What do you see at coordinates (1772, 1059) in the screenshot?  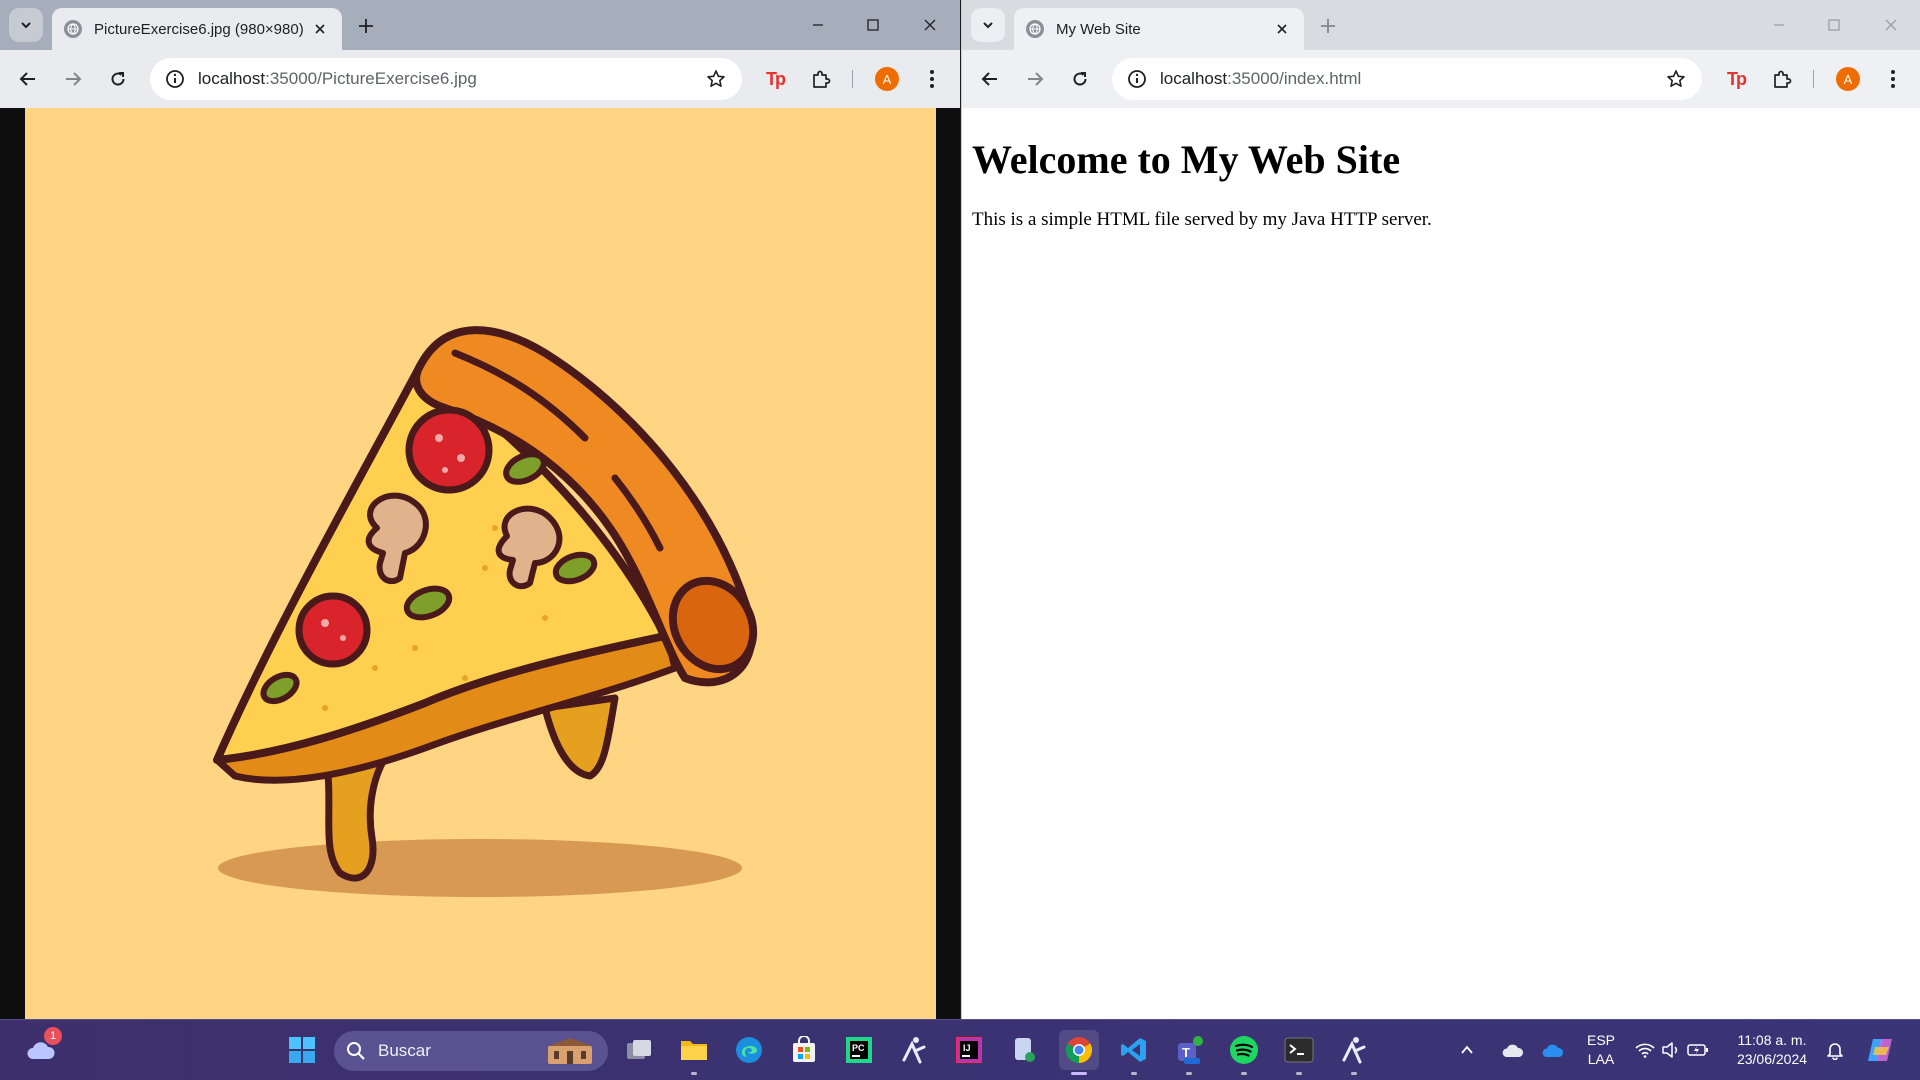 I see `clock-date: 23/06/2024` at bounding box center [1772, 1059].